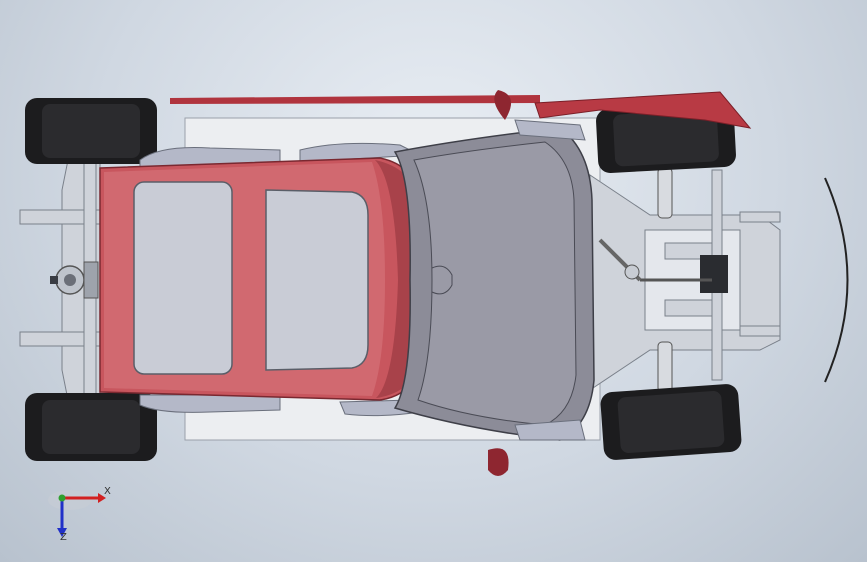  I want to click on y-axis-dot, so click(62, 498).